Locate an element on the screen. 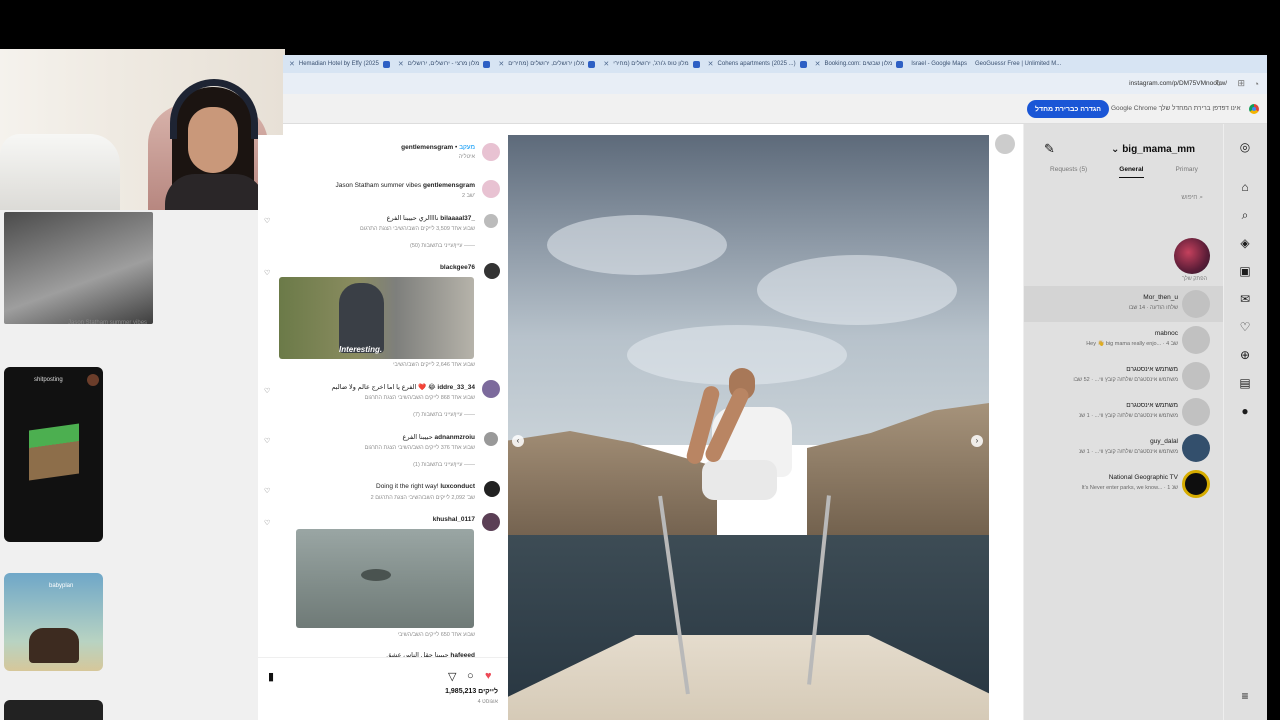 Image resolution: width=1280 pixels, height=720 pixels. post-header: gentlemensgram • מעקב is located at coordinates (438, 147).